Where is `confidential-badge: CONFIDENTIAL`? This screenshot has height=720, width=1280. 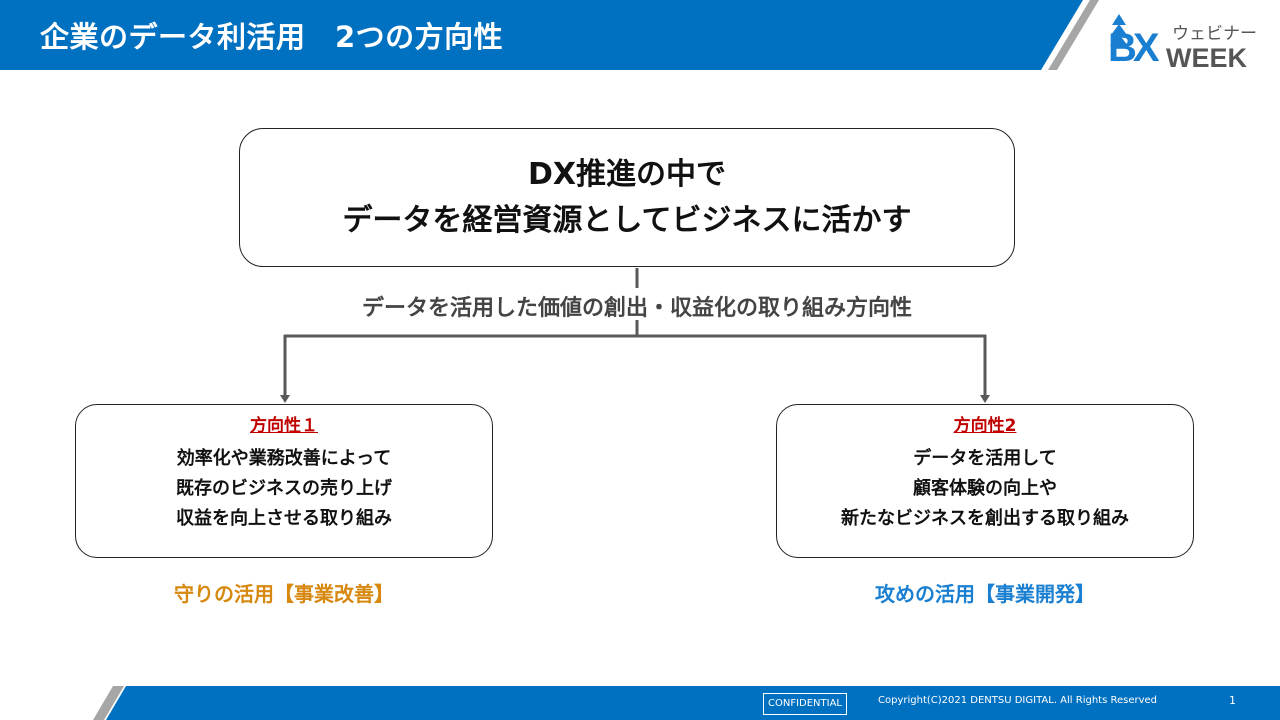
confidential-badge: CONFIDENTIAL is located at coordinates (805, 704).